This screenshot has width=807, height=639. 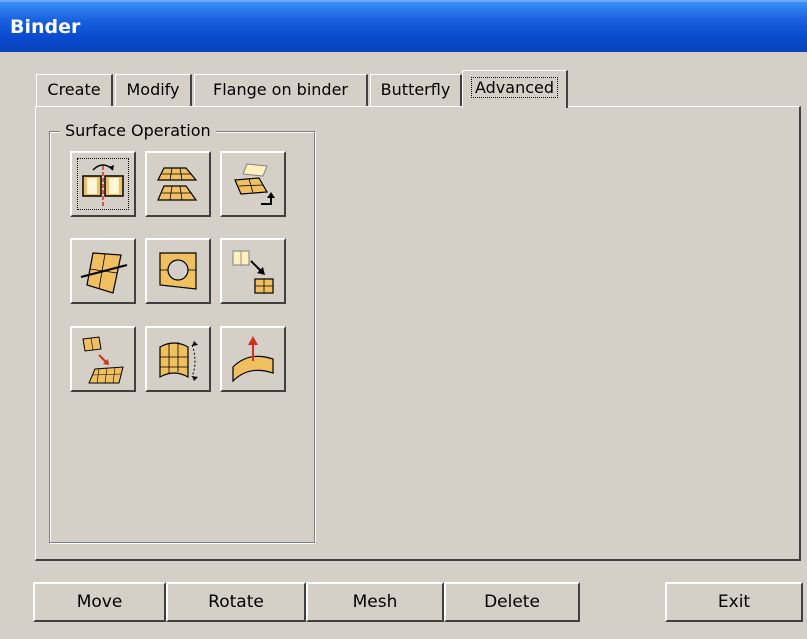 I want to click on normal-direction-icon, so click(x=253, y=359).